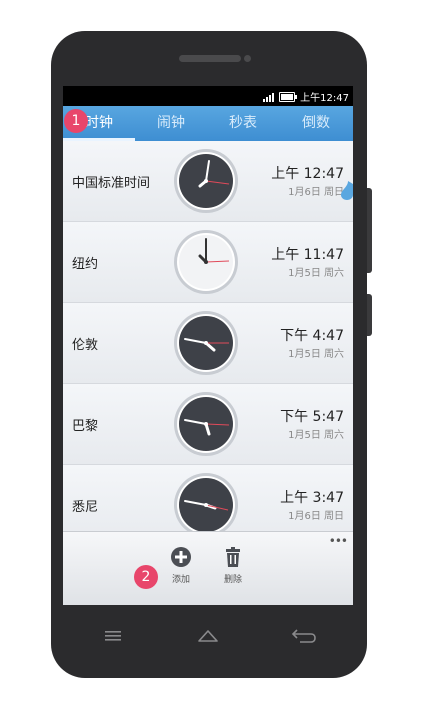 The height and width of the screenshot is (713, 422). What do you see at coordinates (181, 557) in the screenshot?
I see `plus-circle-icon` at bounding box center [181, 557].